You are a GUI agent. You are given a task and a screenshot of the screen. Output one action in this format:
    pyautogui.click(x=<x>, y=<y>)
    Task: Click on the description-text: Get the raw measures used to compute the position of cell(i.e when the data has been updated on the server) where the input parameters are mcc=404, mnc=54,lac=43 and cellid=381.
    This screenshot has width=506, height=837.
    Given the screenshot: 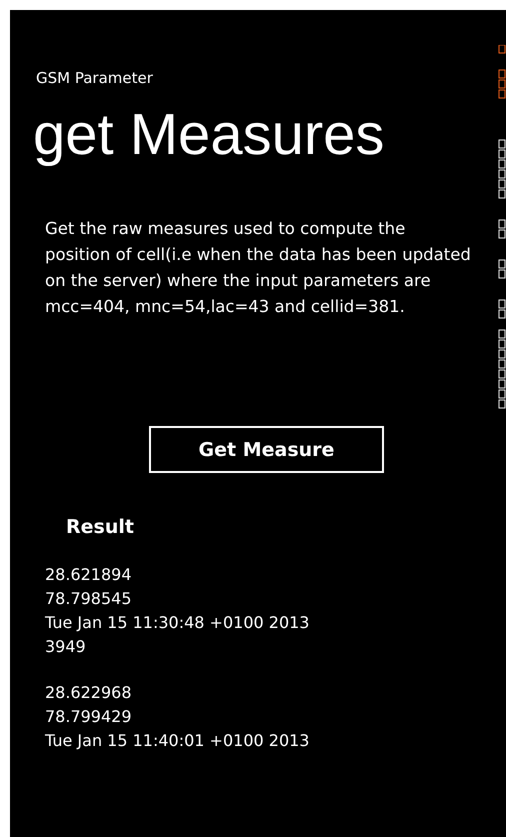 What is the action you would take?
    pyautogui.click(x=258, y=268)
    